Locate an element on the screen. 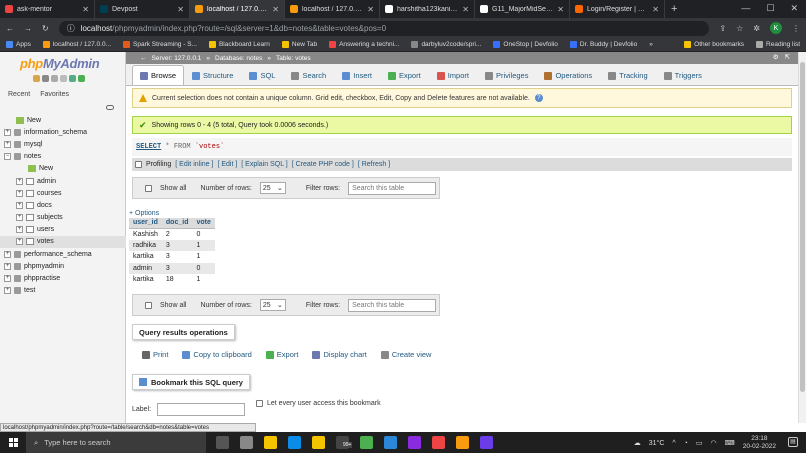 The width and height of the screenshot is (806, 453). sql-select-keyword: SELECT is located at coordinates (148, 147).